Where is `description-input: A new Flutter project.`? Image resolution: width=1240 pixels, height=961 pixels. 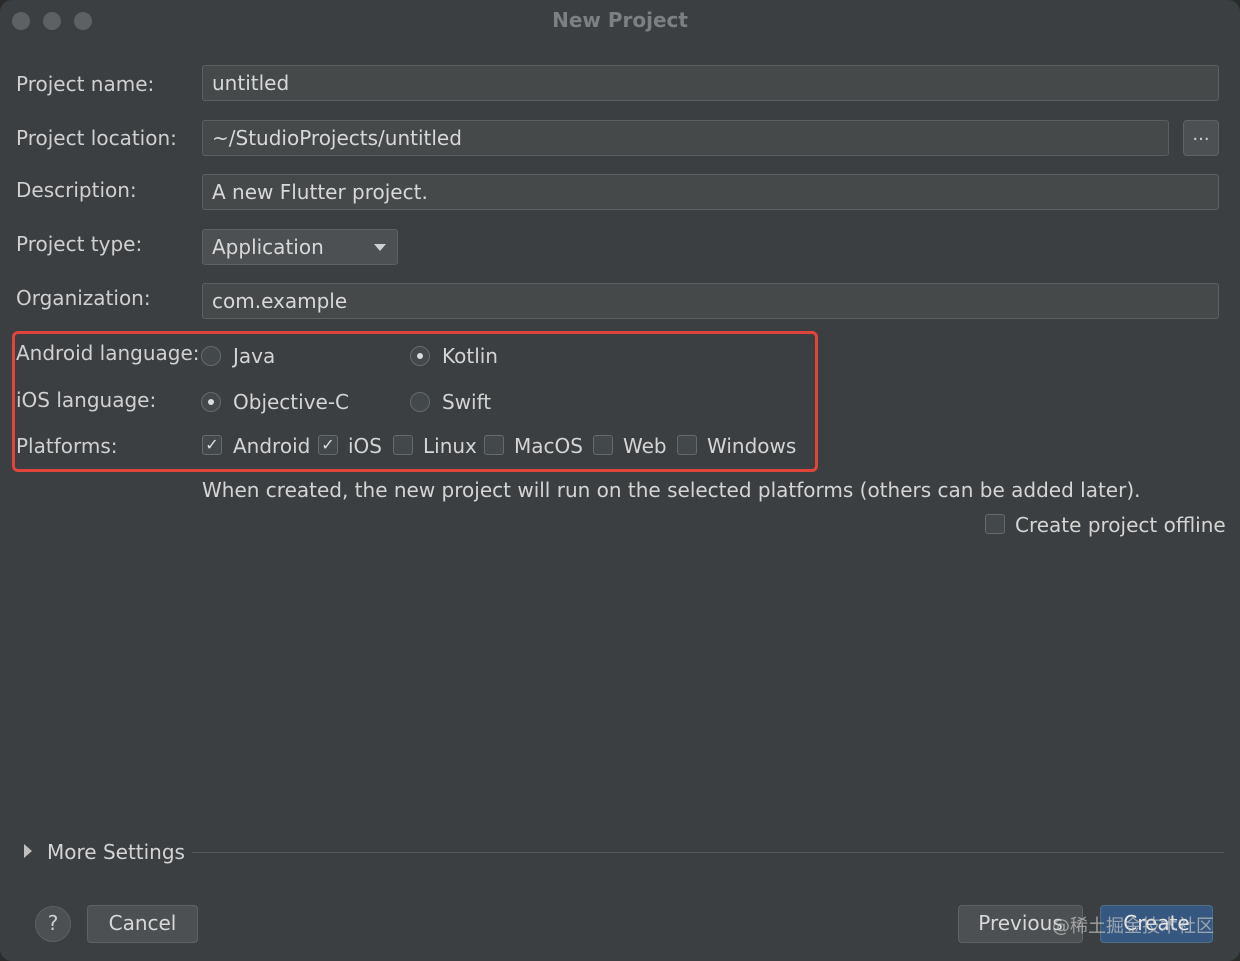 description-input: A new Flutter project. is located at coordinates (710, 192).